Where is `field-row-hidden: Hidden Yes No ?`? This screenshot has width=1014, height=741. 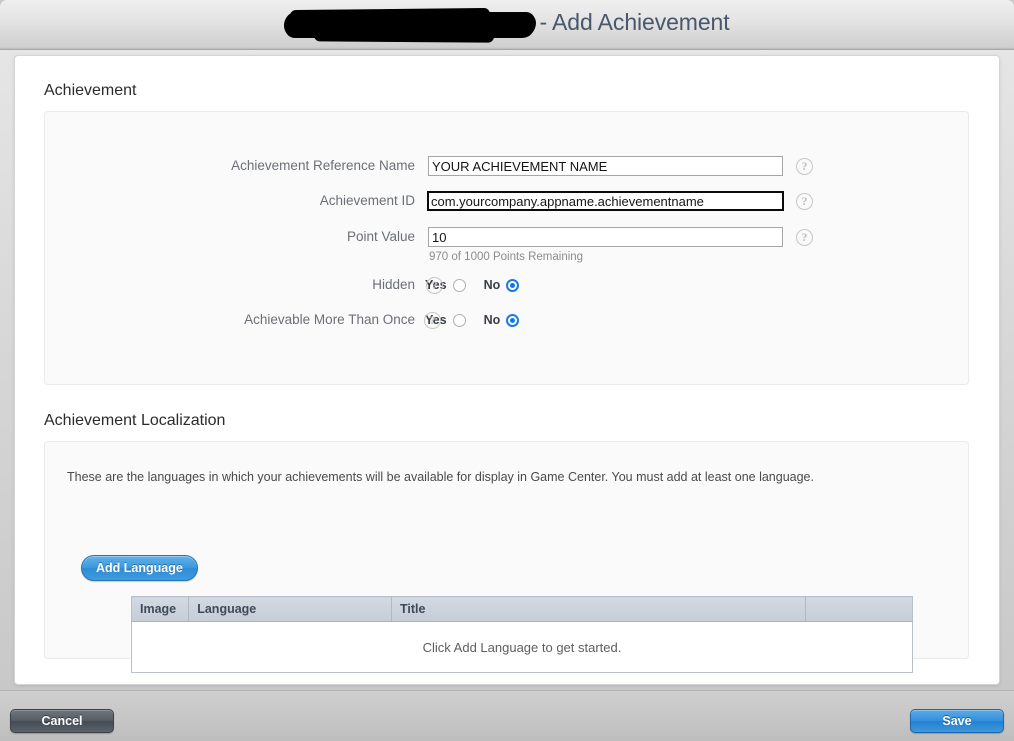 field-row-hidden: Hidden Yes No ? is located at coordinates (286, 285).